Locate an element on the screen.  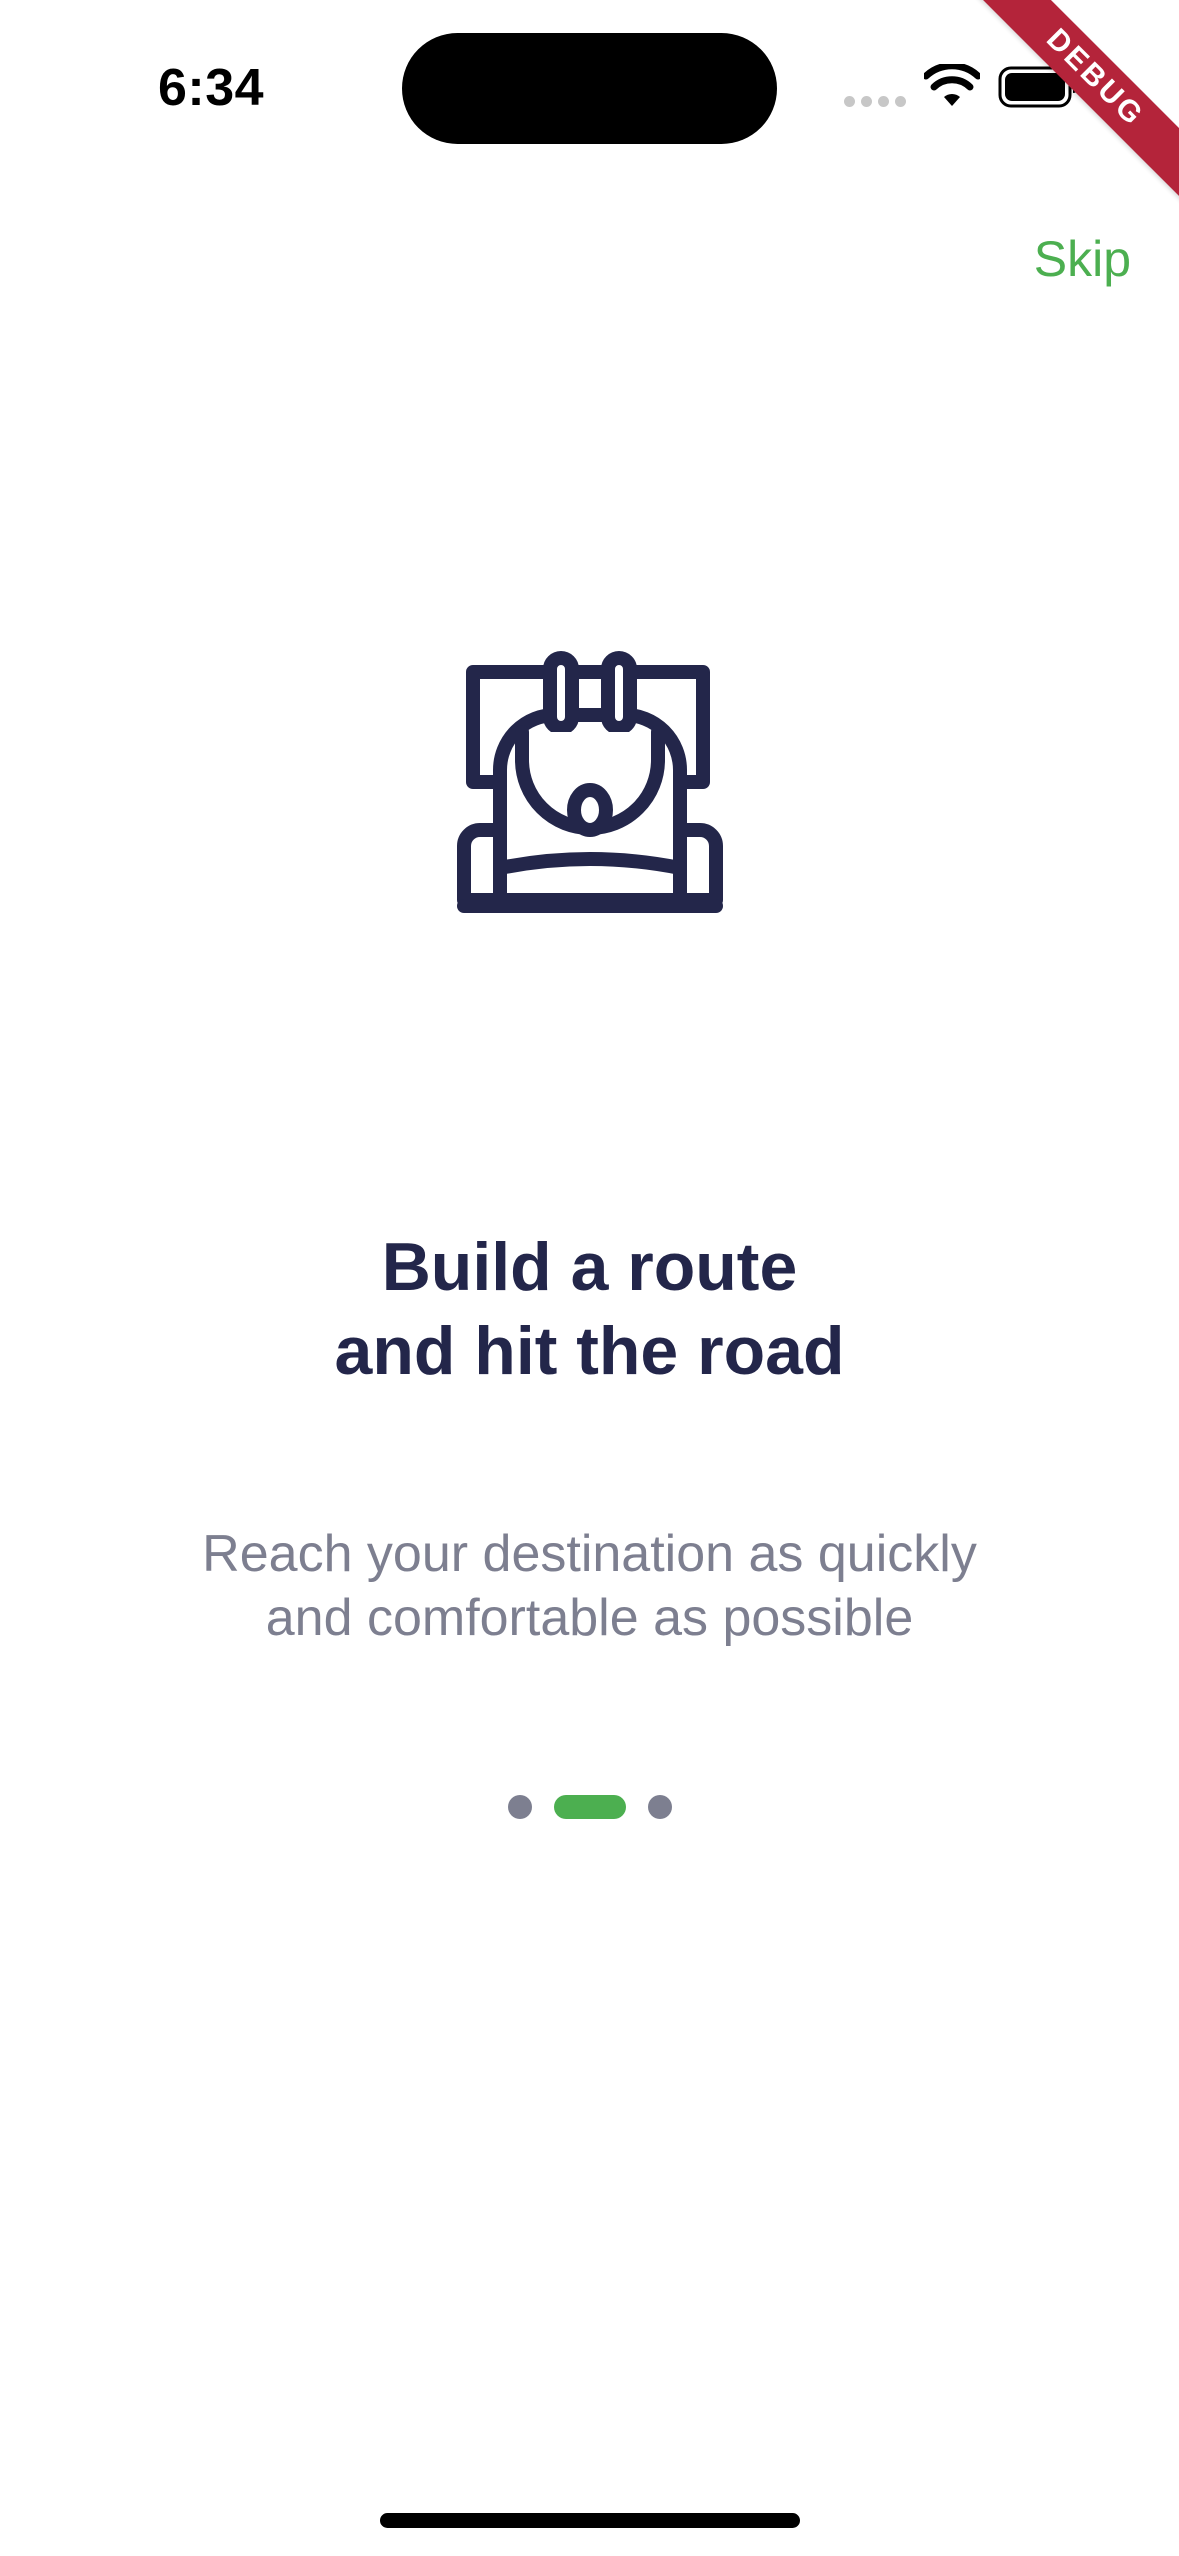
page-indicator is located at coordinates (589, 1807).